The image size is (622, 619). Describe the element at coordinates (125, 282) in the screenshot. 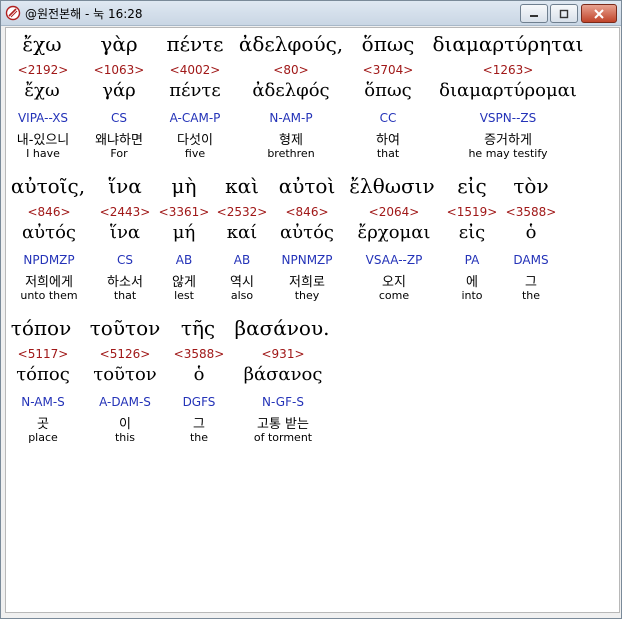

I see `korean-gloss: 하소서` at that location.